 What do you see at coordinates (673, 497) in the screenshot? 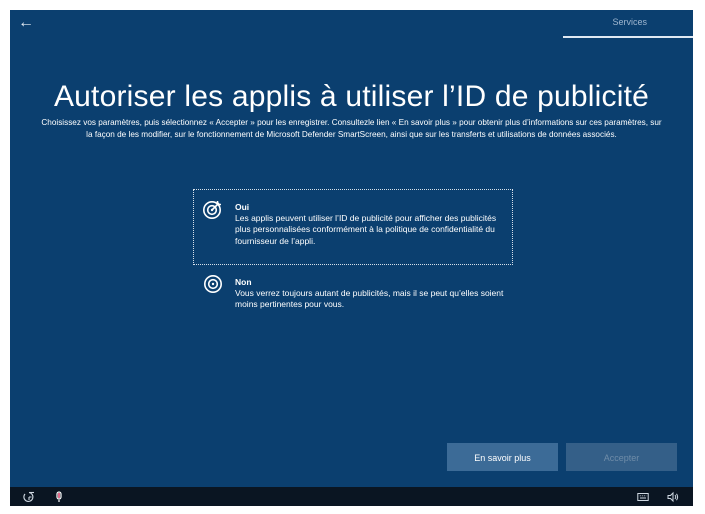
I see `volume-icon` at bounding box center [673, 497].